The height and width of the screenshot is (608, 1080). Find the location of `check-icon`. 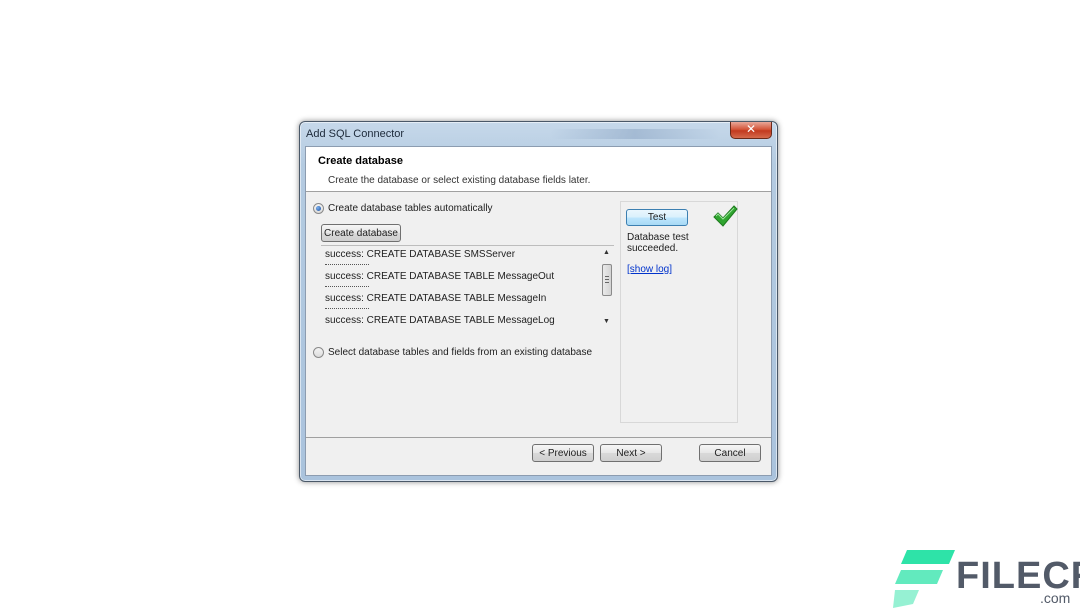

check-icon is located at coordinates (725, 216).